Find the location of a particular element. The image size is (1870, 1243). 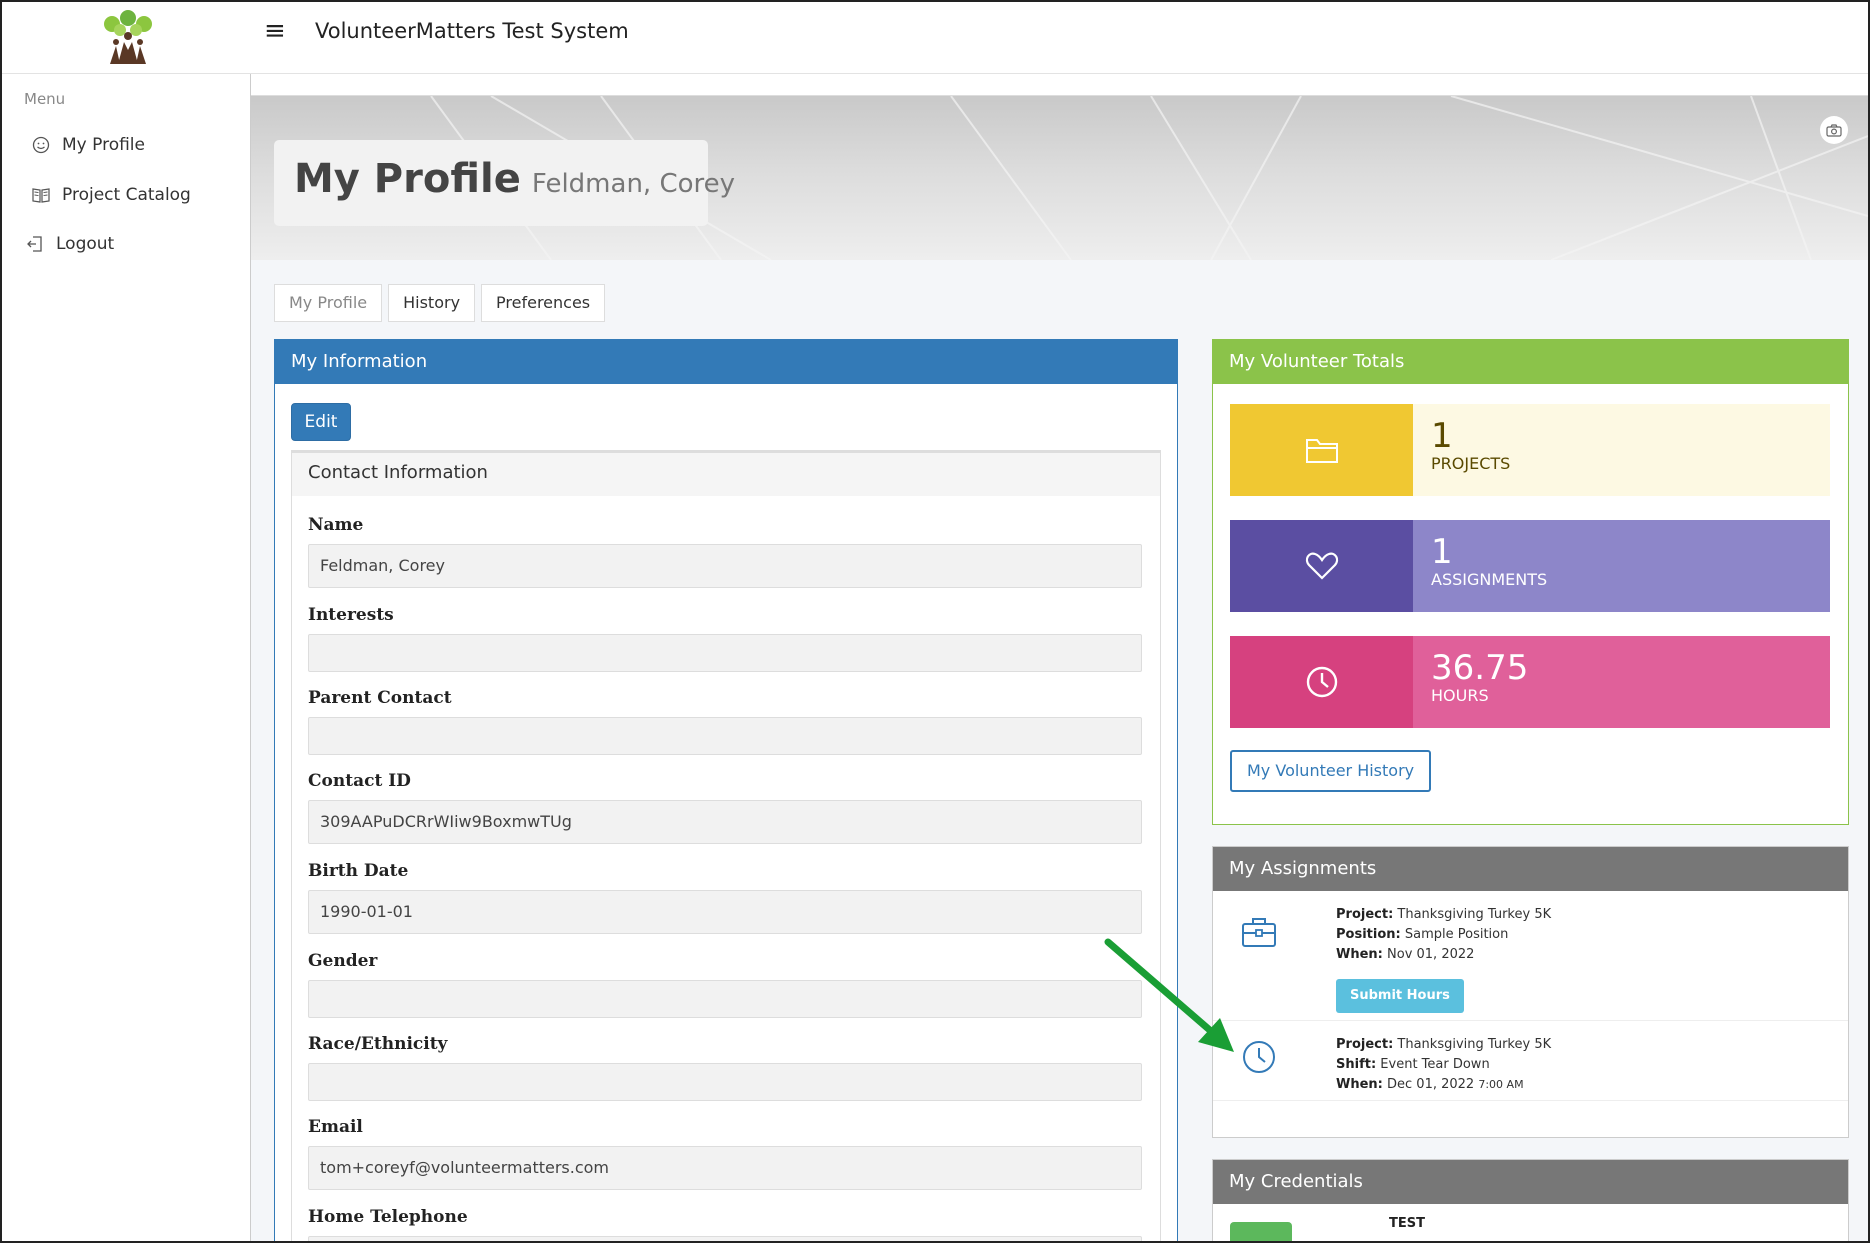

submit-hours-button: Submit Hours is located at coordinates (1400, 996).